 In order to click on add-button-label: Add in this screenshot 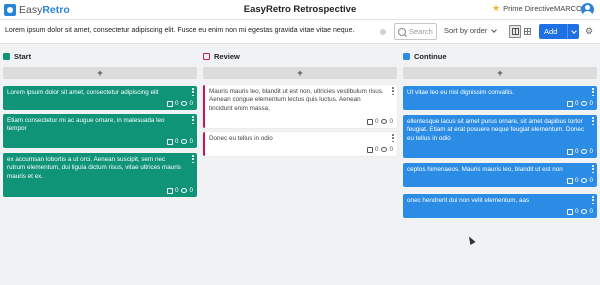, I will do `click(551, 31)`.